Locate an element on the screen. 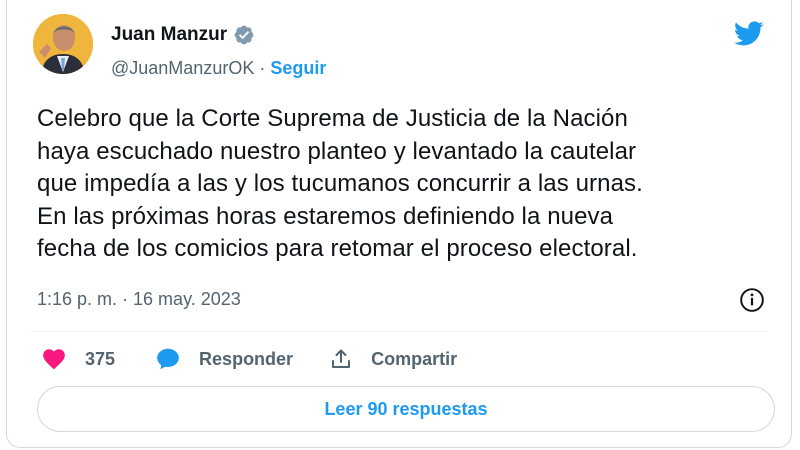 The width and height of the screenshot is (800, 450). read-replies-button: Leer 90 respuestas is located at coordinates (406, 409).